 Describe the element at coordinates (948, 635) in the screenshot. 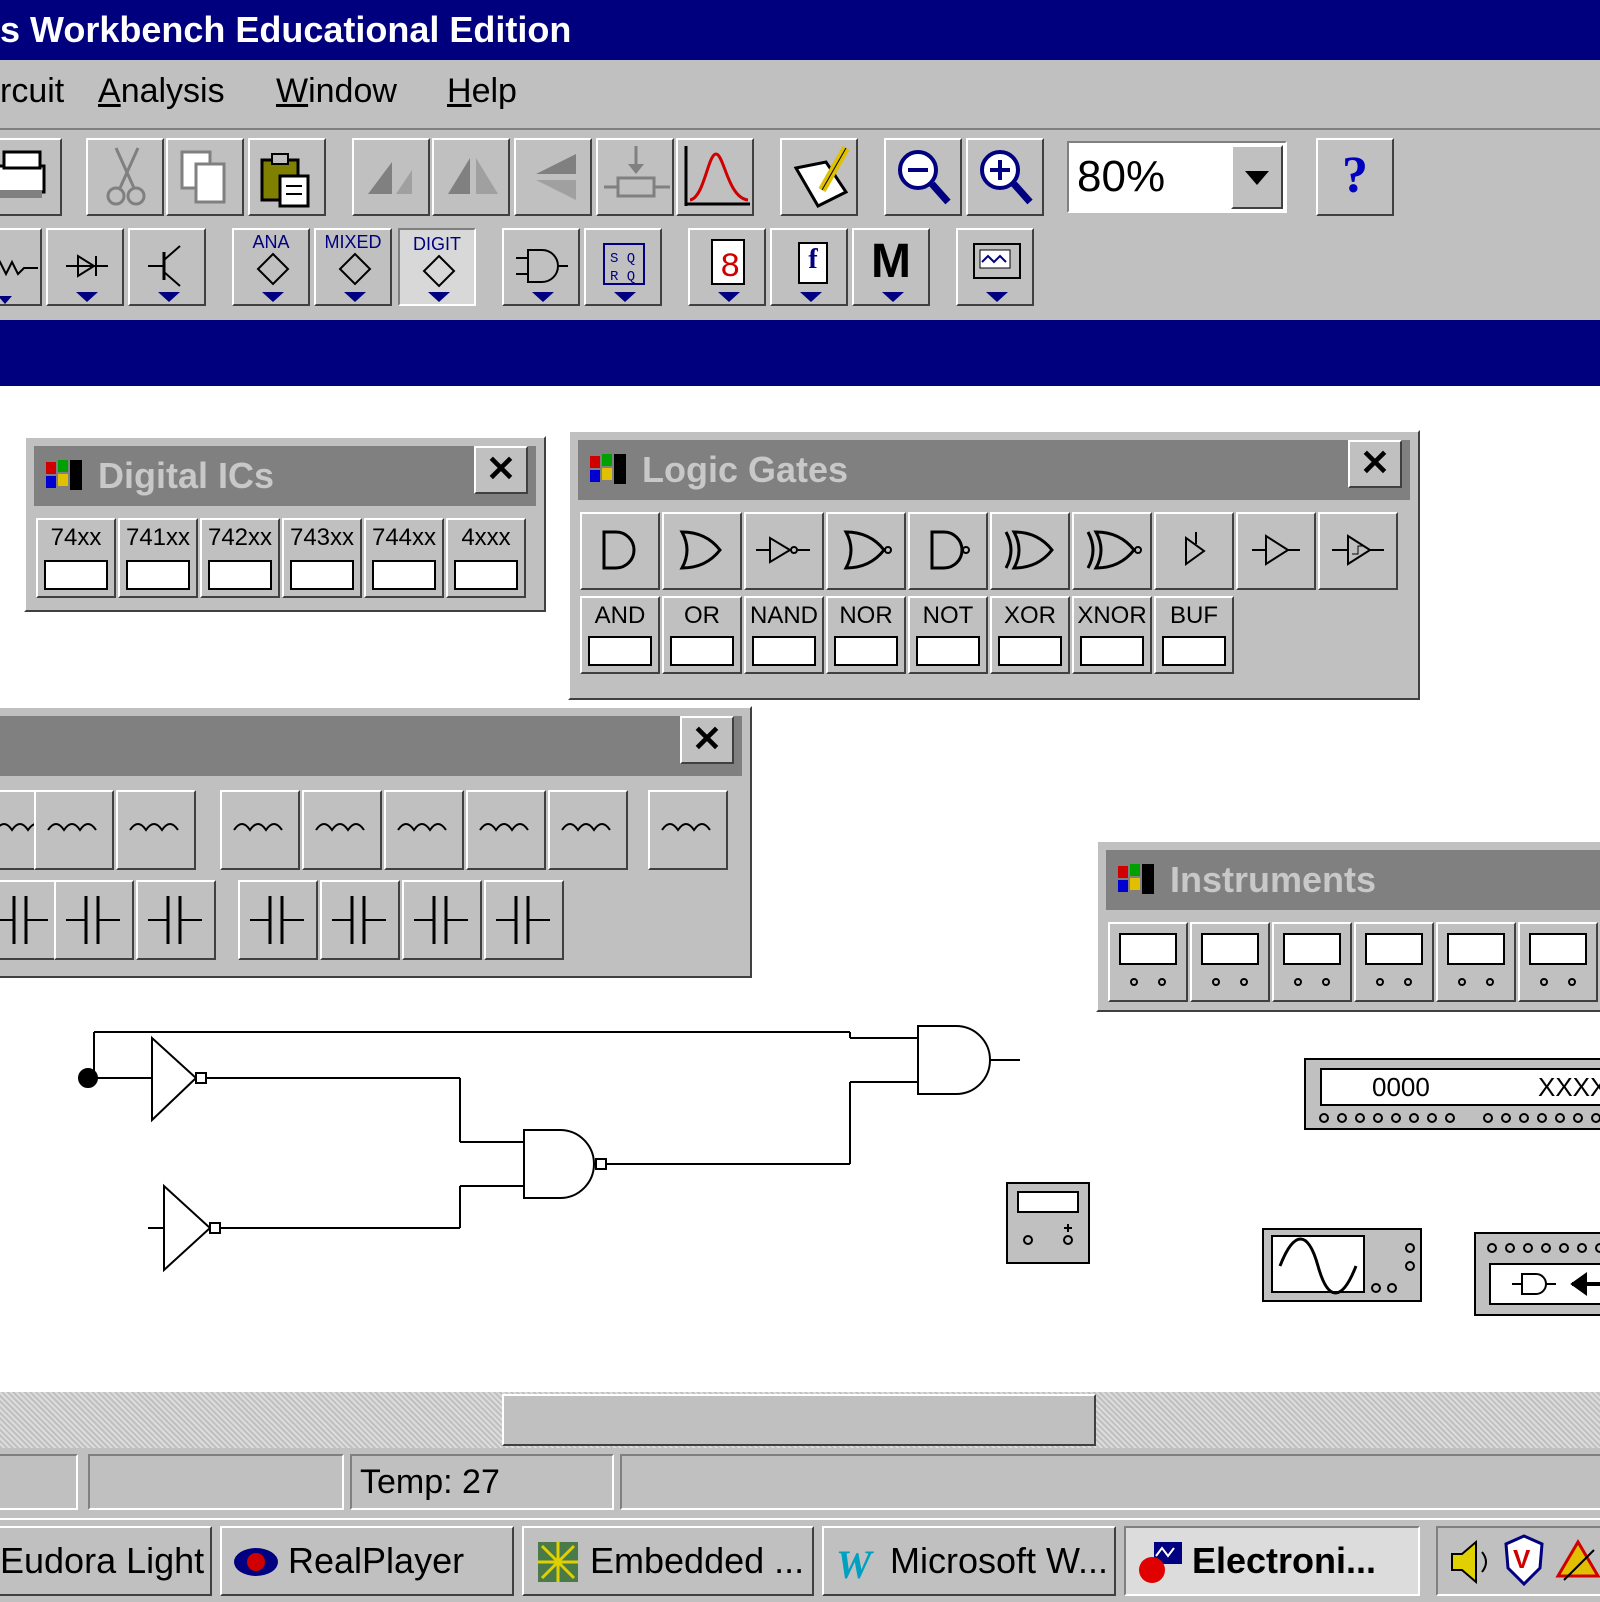

I see `gate-ic-not: NOT` at that location.